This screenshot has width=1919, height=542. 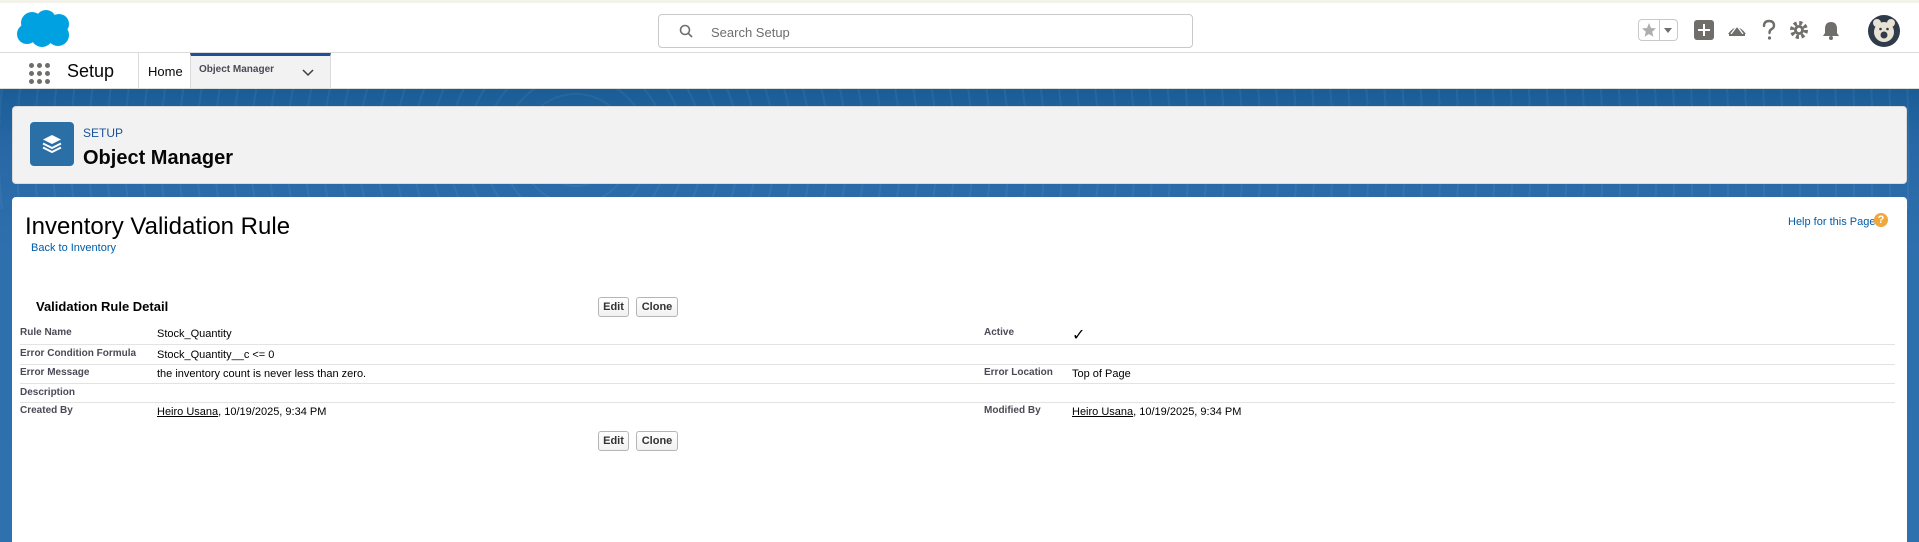 I want to click on detail-row: Rule Name Stock_Quantity Active ✓, so click(x=957, y=334).